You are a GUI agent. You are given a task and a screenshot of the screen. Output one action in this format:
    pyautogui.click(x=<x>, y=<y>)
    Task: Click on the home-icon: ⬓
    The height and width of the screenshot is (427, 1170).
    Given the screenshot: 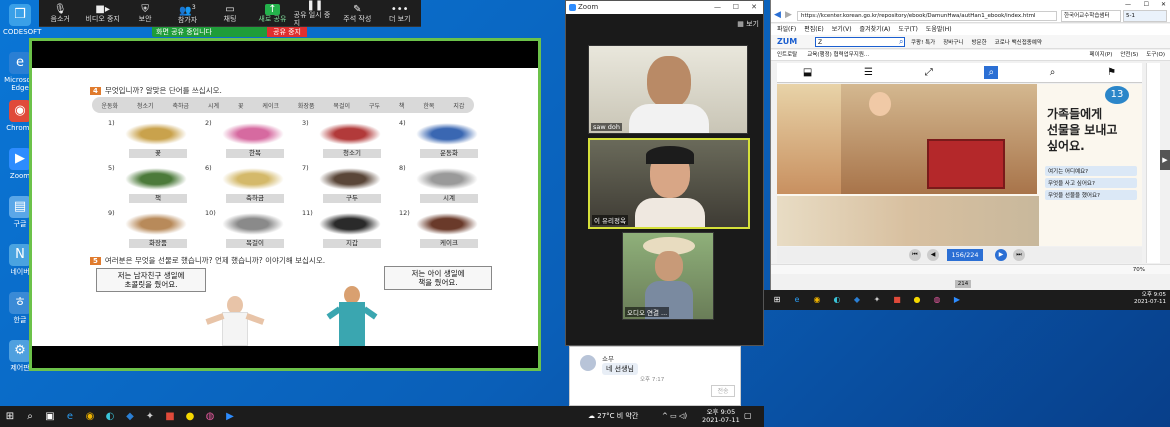 What is the action you would take?
    pyautogui.click(x=807, y=72)
    